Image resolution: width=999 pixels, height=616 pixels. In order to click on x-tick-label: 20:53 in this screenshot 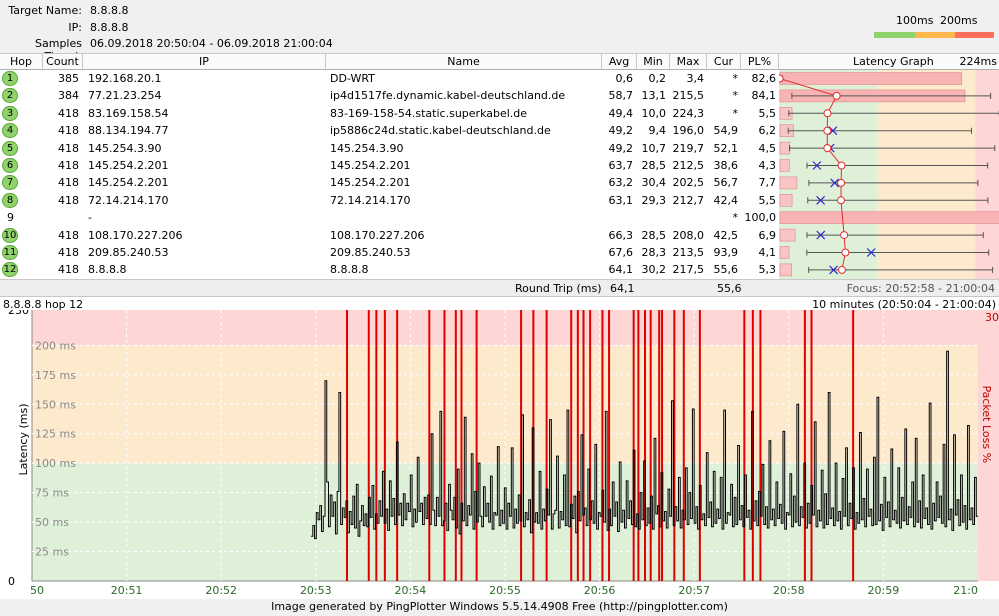, I will do `click(316, 590)`.